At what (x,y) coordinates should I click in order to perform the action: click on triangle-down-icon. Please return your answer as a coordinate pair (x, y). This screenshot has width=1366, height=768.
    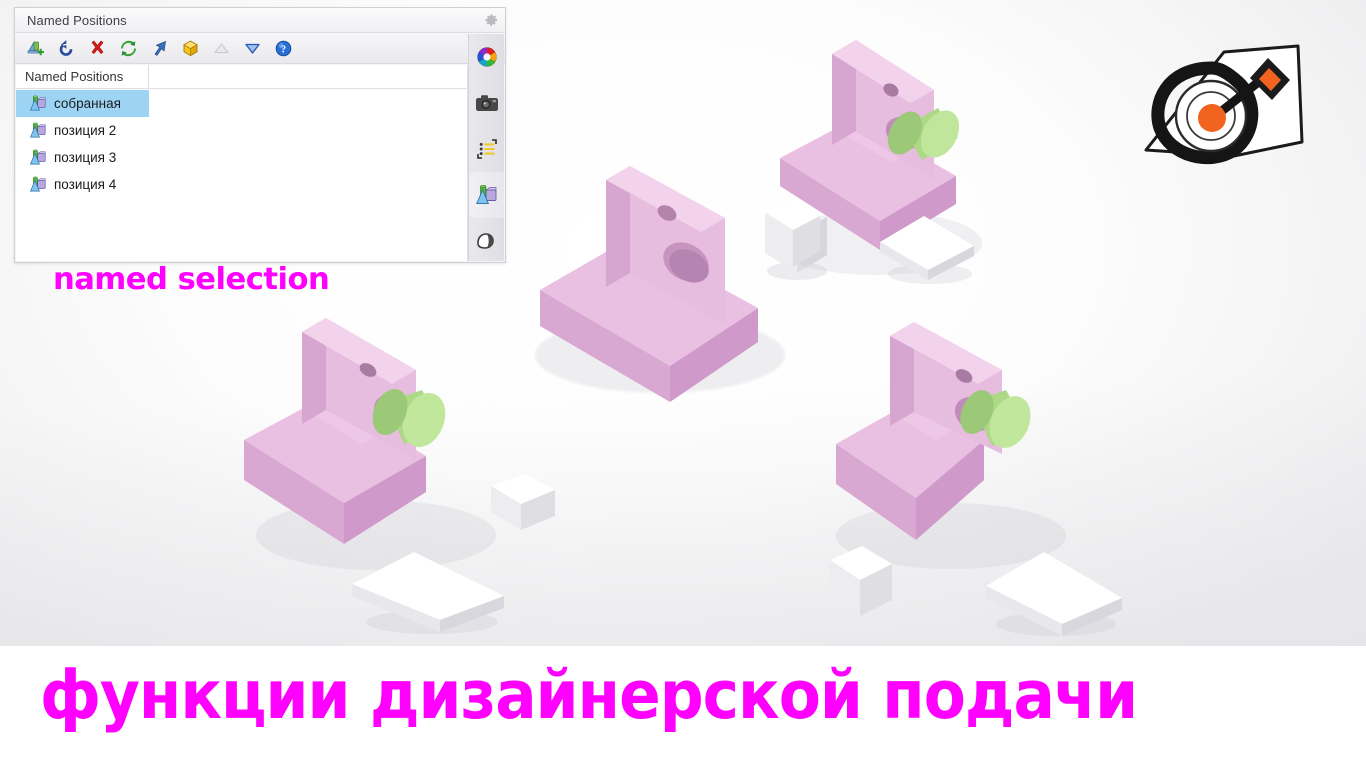
    Looking at the image, I should click on (252, 48).